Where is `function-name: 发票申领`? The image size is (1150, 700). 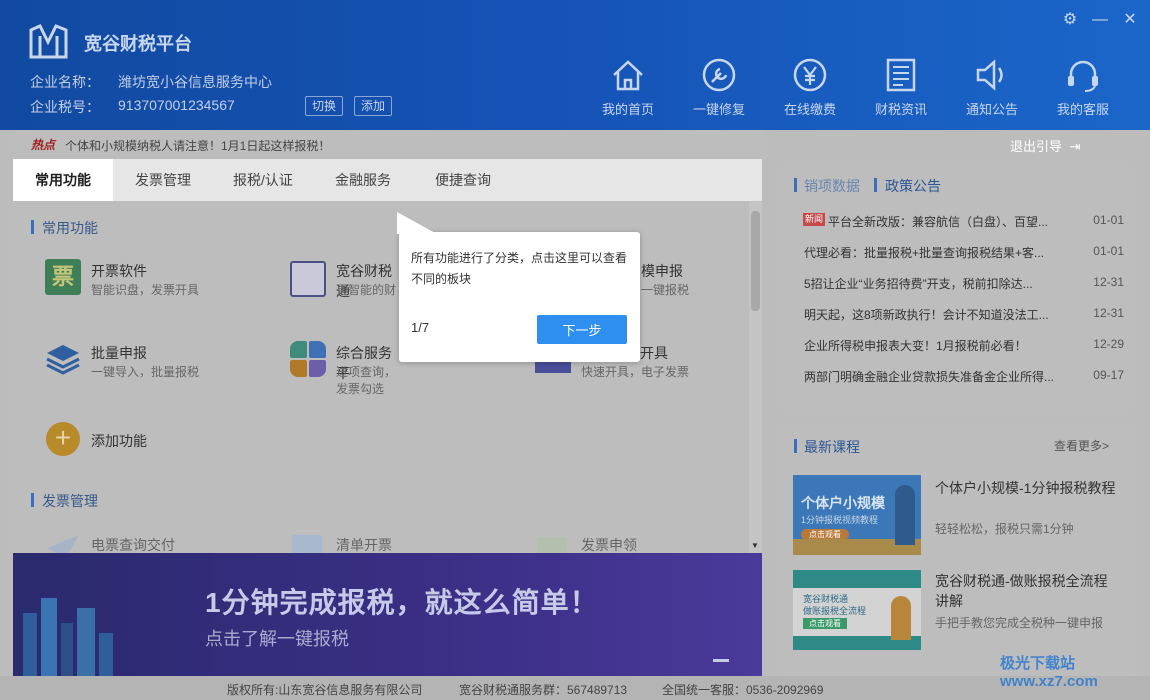
function-name: 发票申领 is located at coordinates (609, 545).